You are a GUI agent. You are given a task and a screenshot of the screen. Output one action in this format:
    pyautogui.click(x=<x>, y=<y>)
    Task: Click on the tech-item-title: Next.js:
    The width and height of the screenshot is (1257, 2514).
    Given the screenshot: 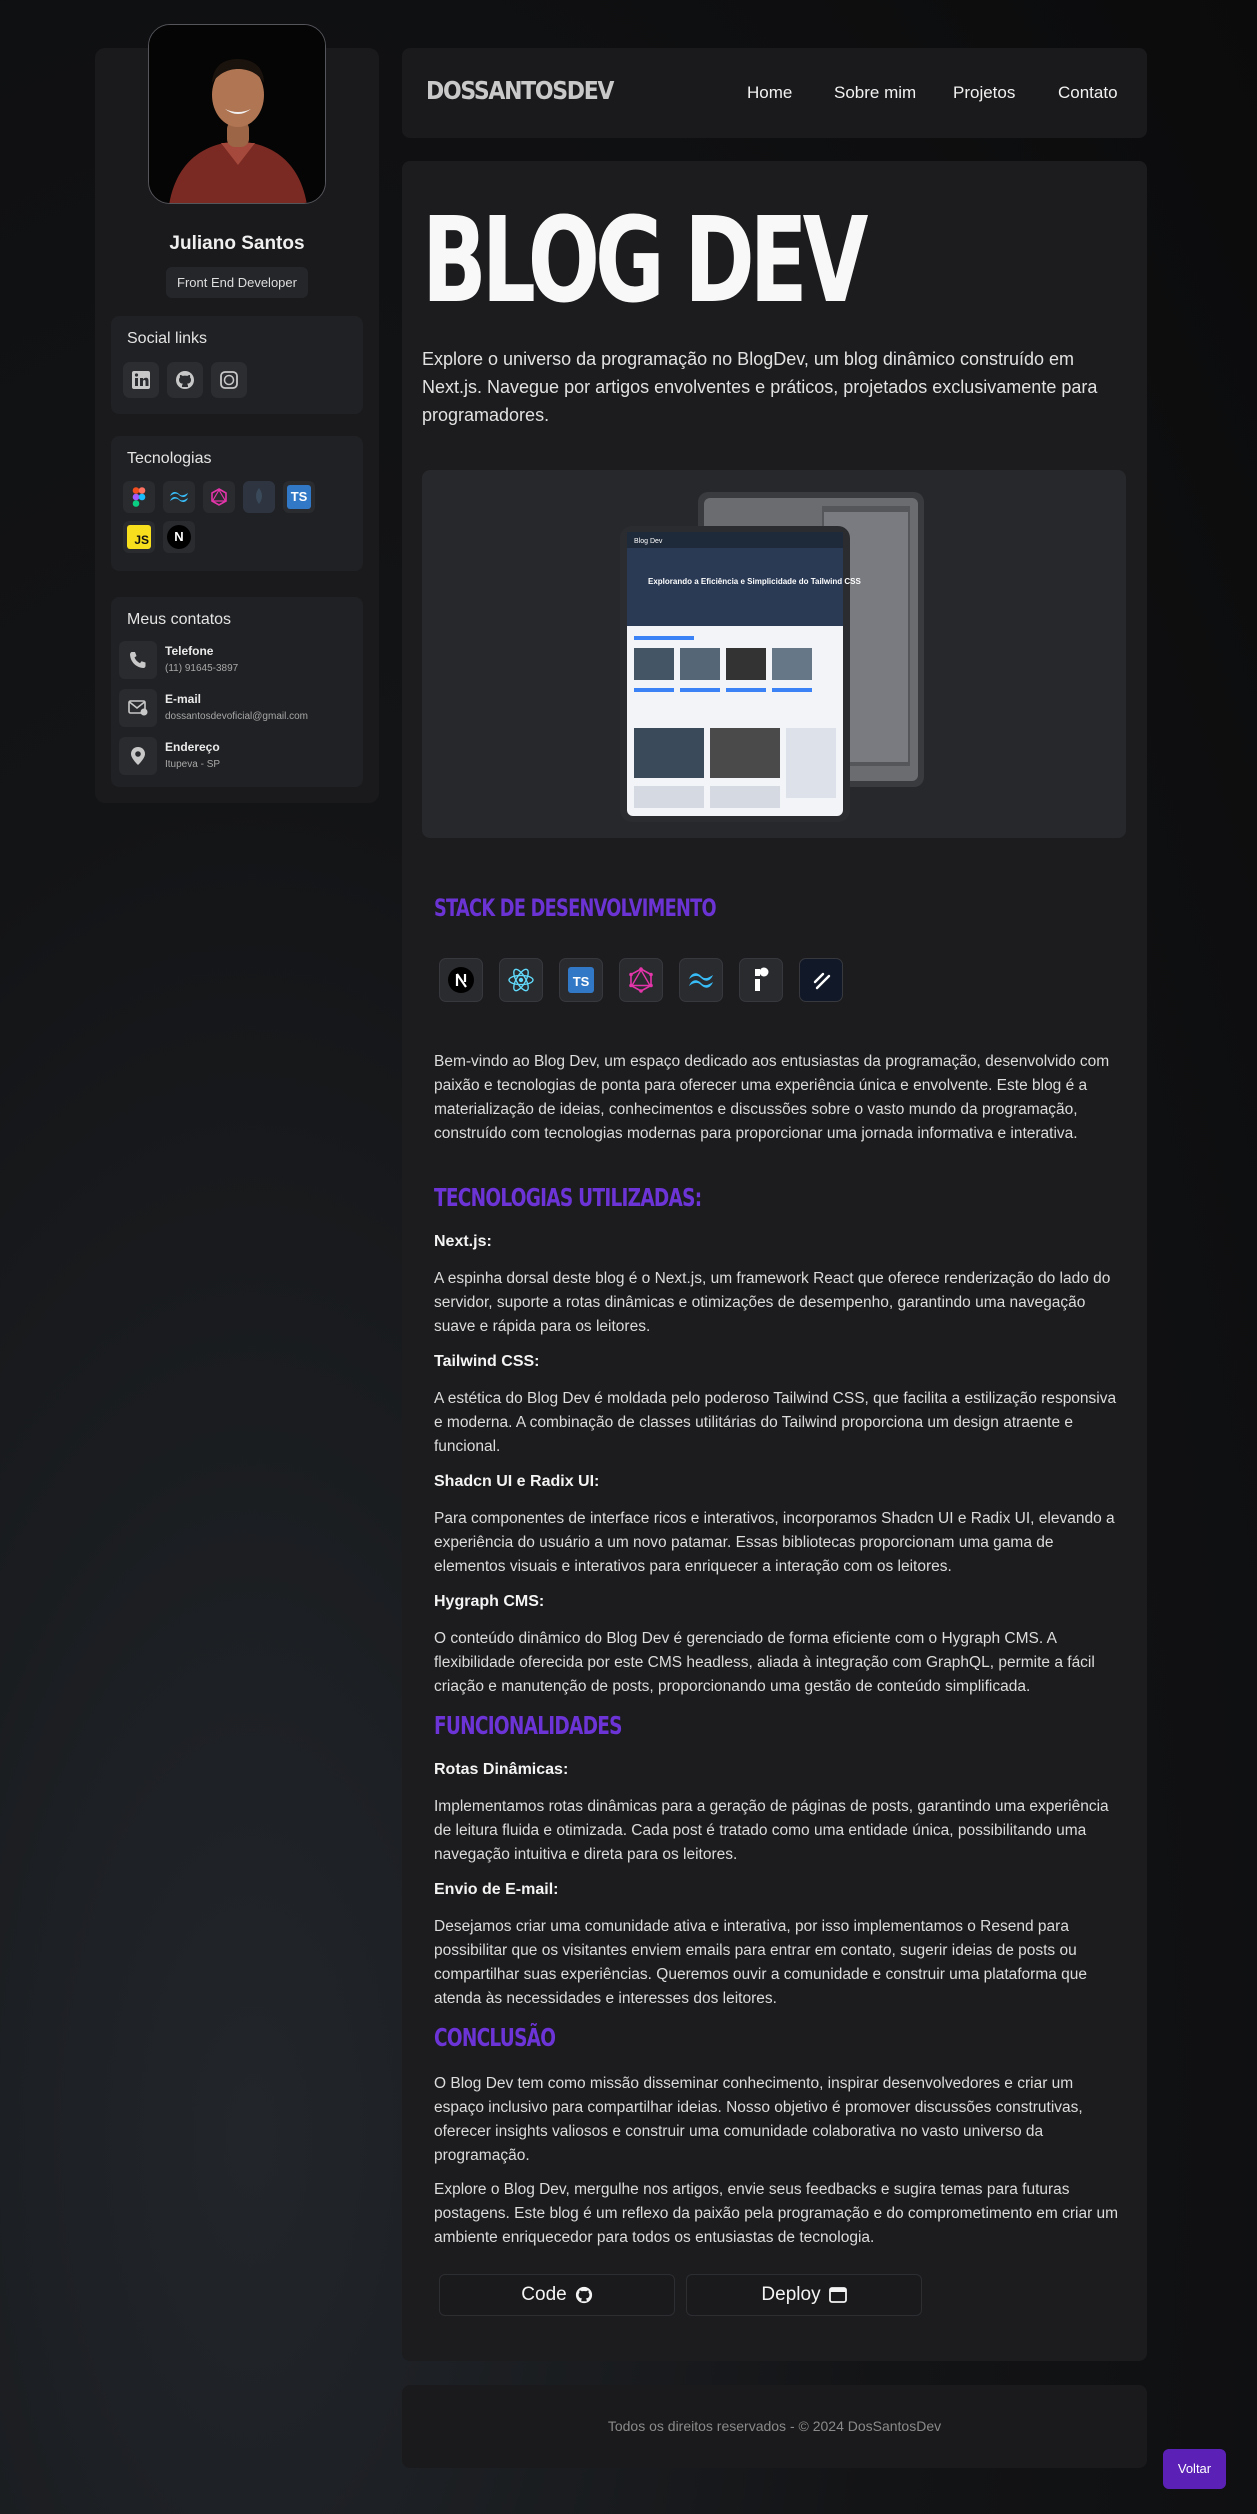 What is the action you would take?
    pyautogui.click(x=463, y=1241)
    